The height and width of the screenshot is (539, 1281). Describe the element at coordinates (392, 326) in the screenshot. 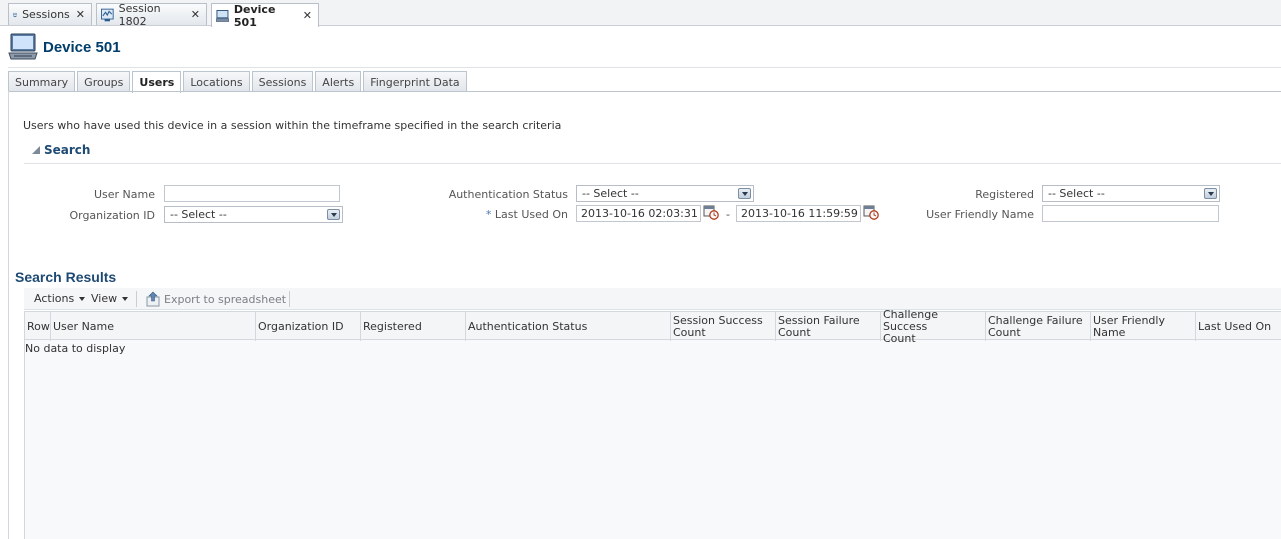

I see `column-label: Registered` at that location.